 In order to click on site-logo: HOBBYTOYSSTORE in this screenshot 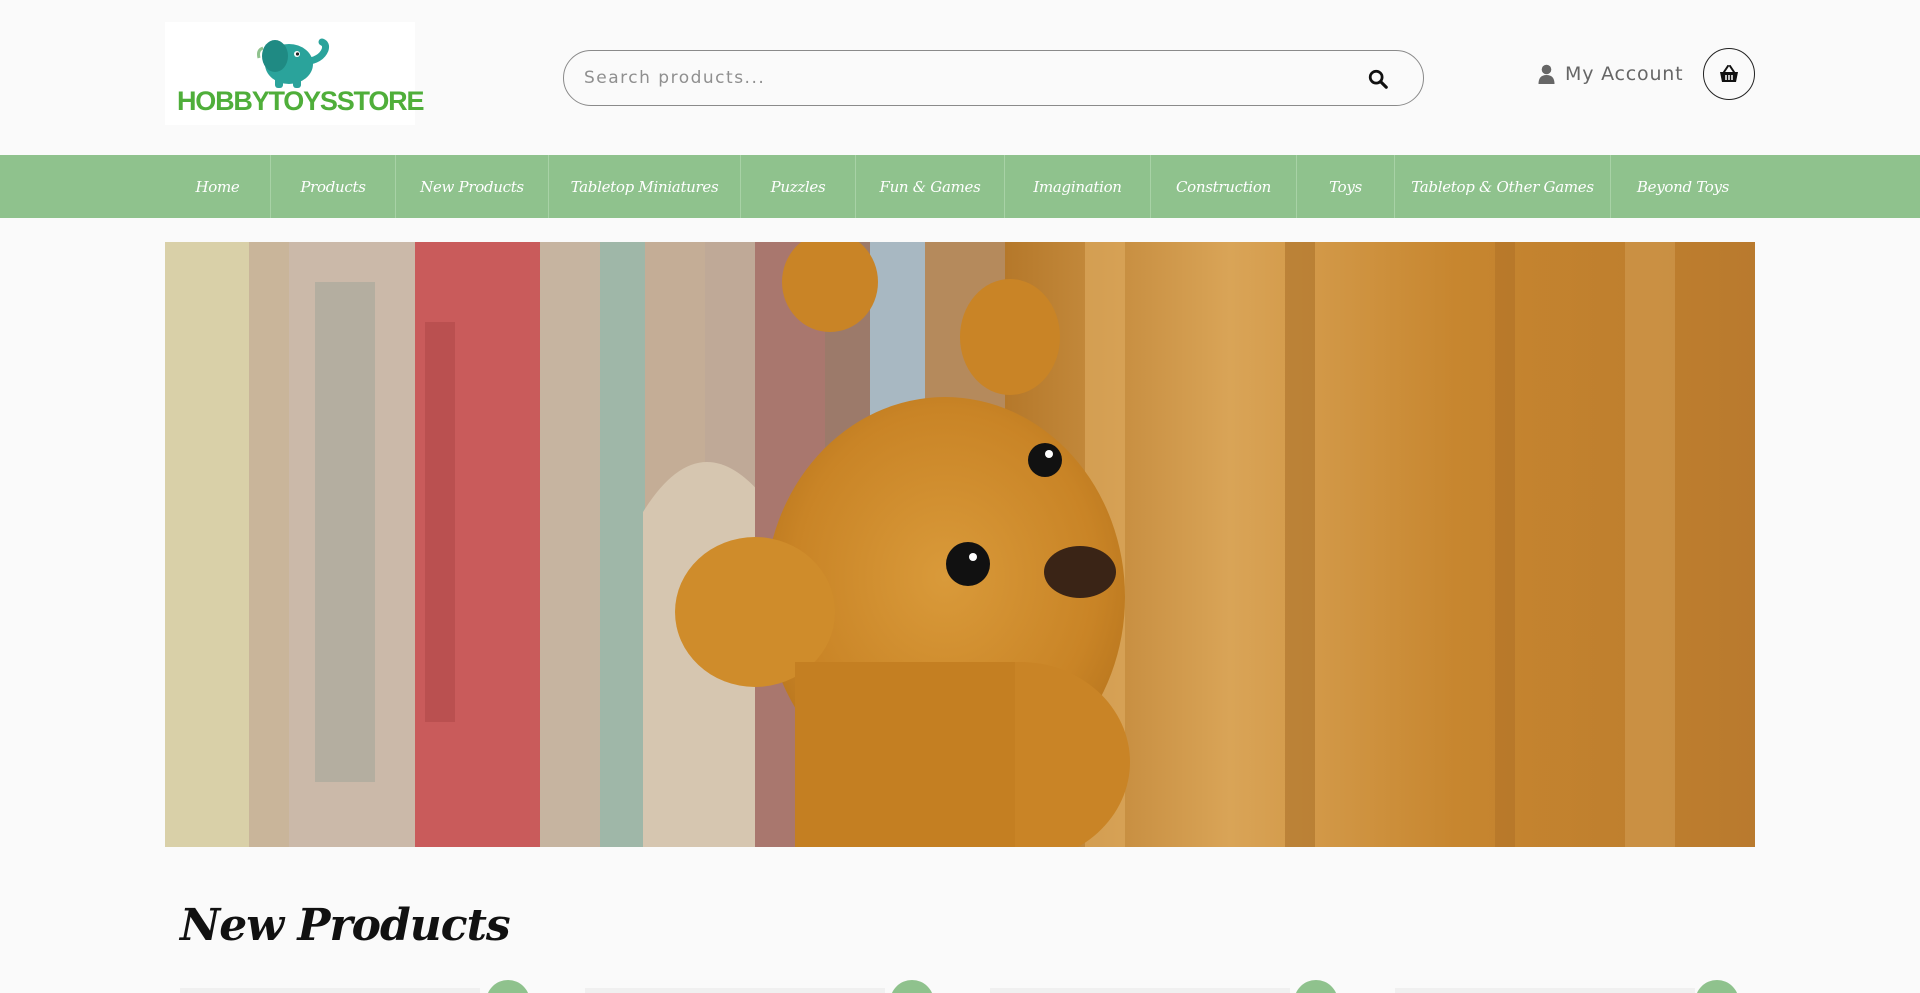, I will do `click(294, 73)`.